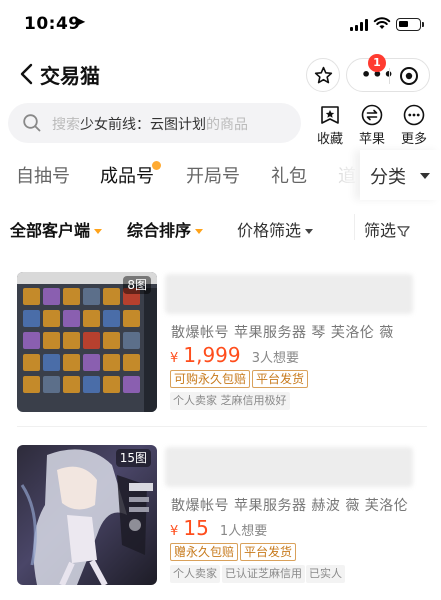 Image resolution: width=441 pixels, height=600 pixels. I want to click on tab-fade, so click(340, 175).